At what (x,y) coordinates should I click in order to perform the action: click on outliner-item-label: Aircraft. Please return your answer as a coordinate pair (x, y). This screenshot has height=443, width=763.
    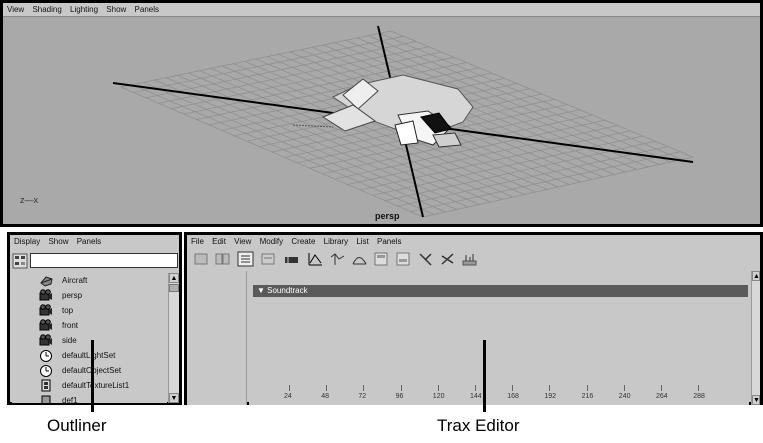
    Looking at the image, I should click on (75, 280).